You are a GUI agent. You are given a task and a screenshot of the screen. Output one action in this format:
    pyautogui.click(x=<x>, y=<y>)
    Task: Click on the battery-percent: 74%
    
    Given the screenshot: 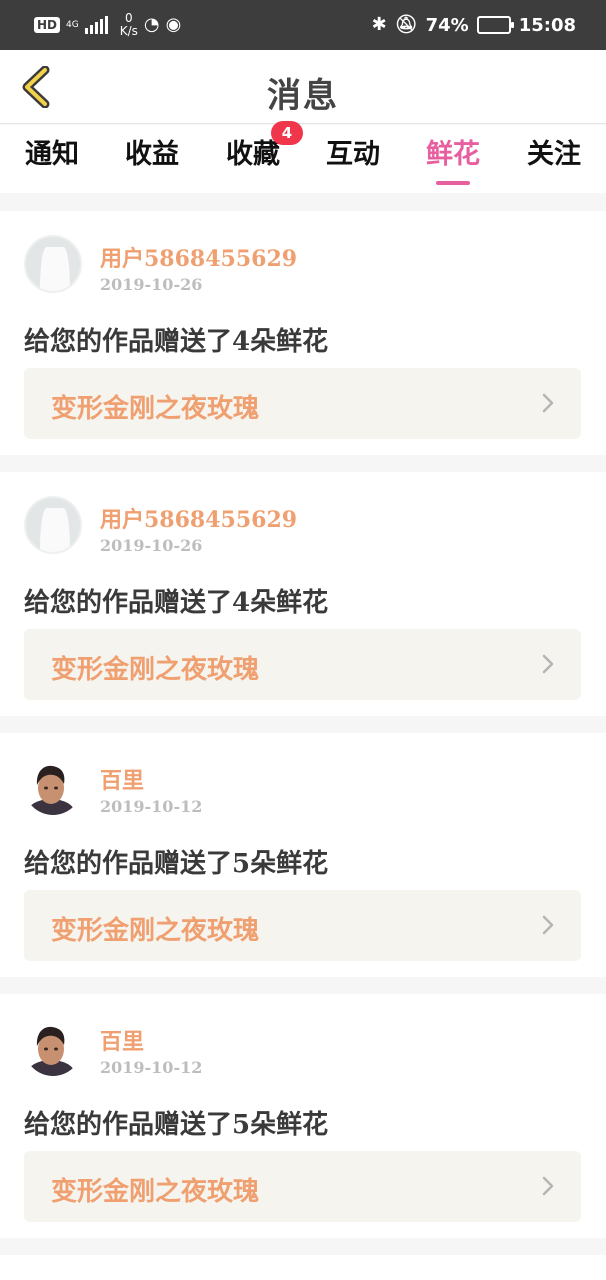 What is the action you would take?
    pyautogui.click(x=447, y=25)
    